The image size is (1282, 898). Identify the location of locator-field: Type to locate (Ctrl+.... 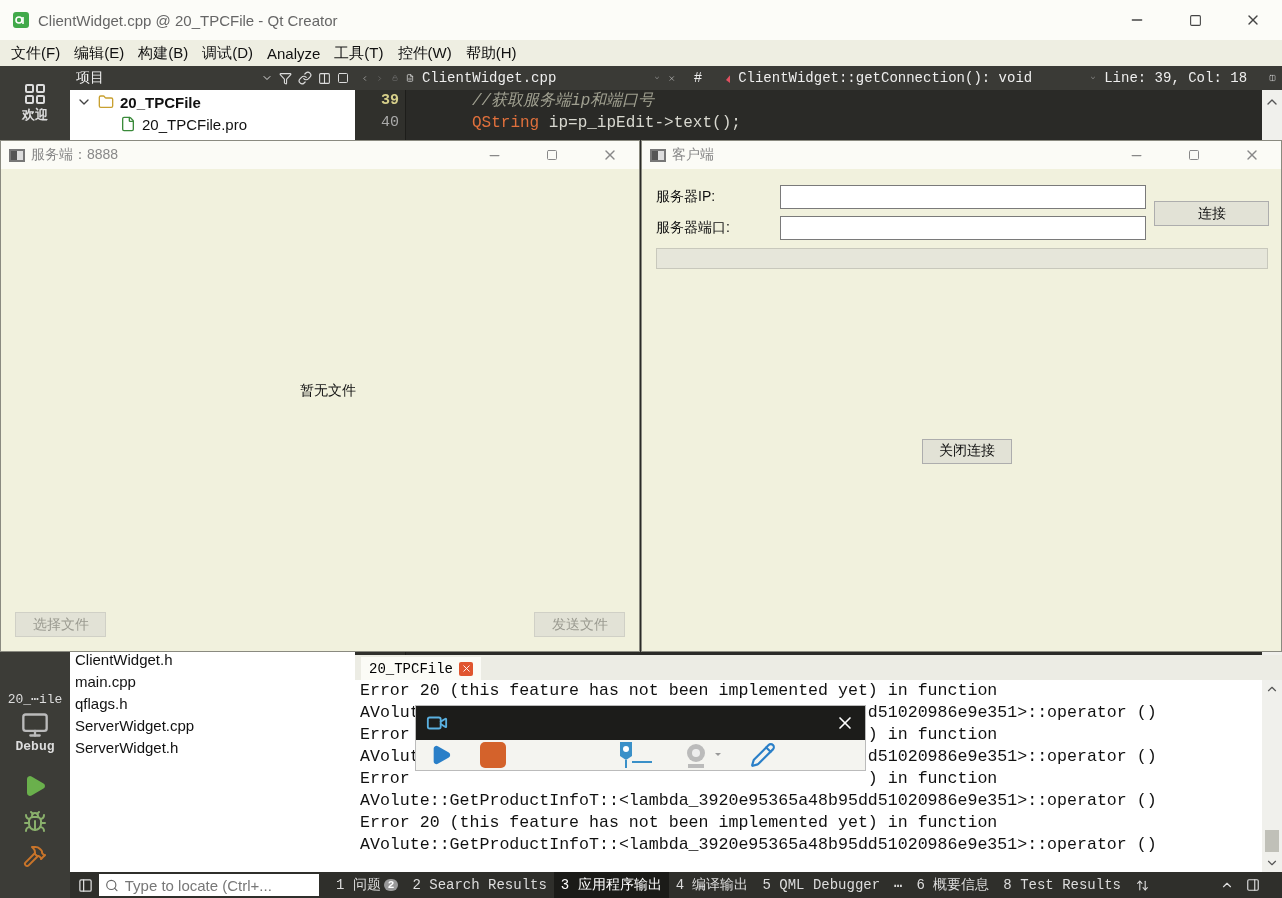
(209, 885).